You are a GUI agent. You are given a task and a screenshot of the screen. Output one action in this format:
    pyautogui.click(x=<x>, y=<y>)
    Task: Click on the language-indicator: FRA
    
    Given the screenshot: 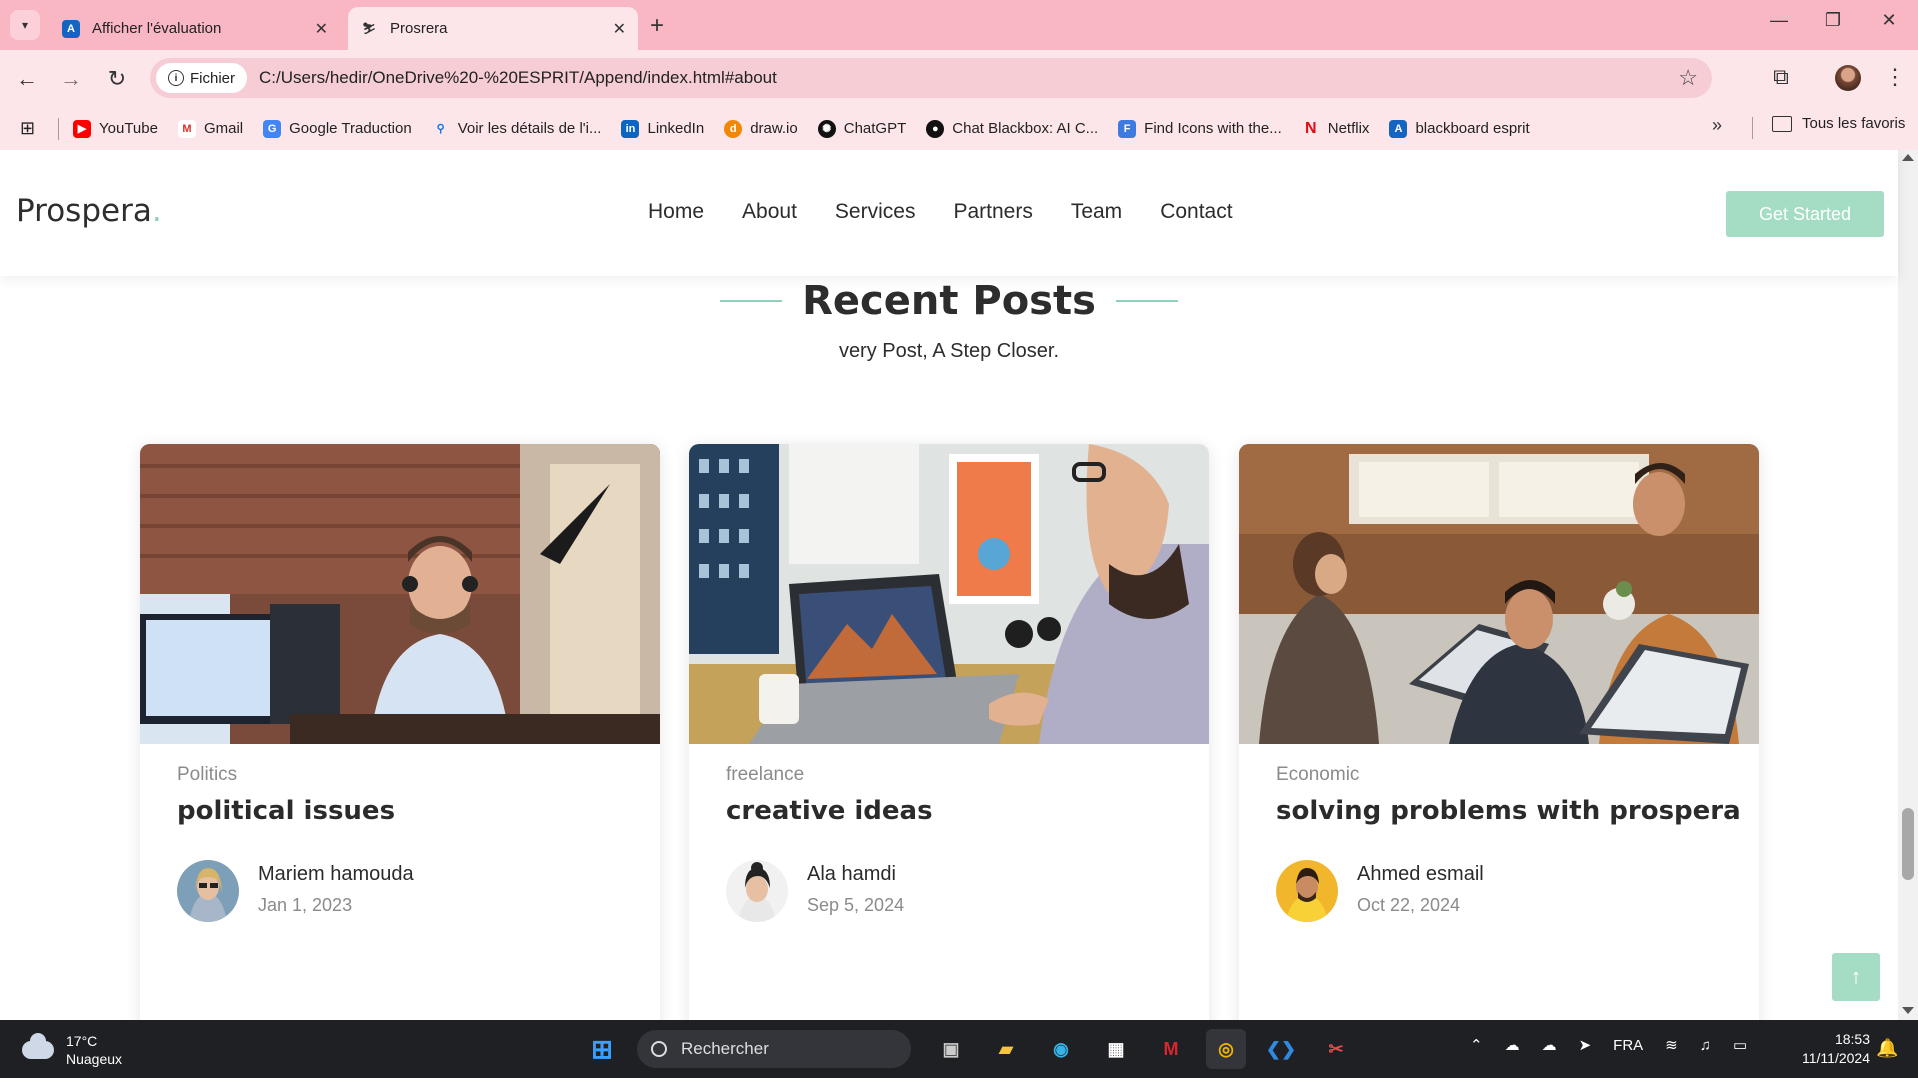 What is the action you would take?
    pyautogui.click(x=1628, y=1045)
    